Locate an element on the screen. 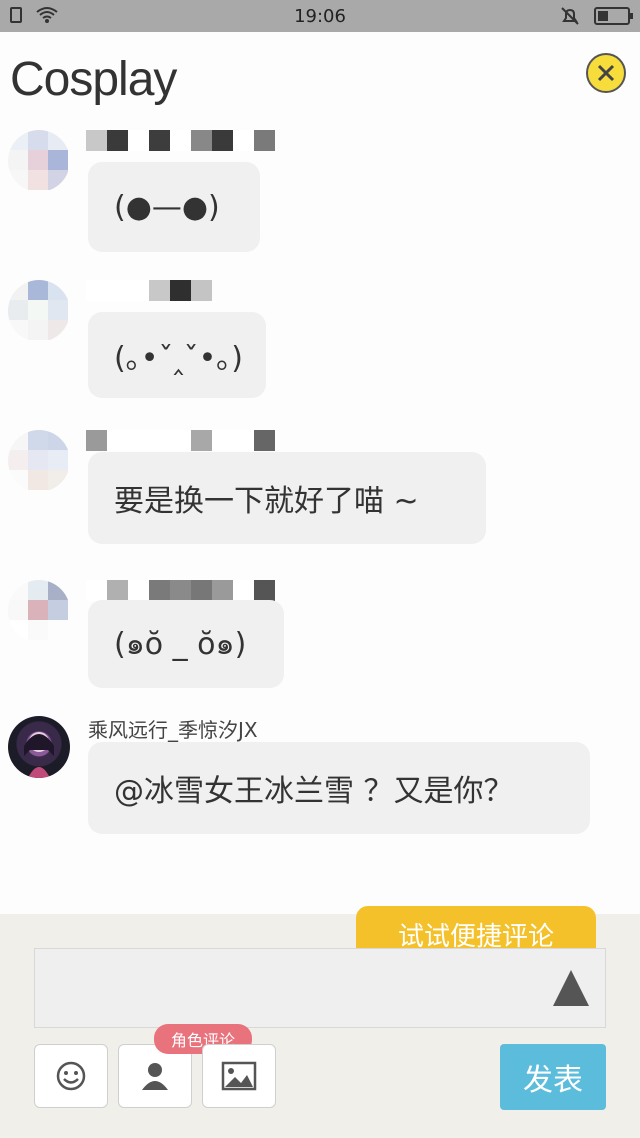 Image resolution: width=640 pixels, height=1138 pixels. publish-button: 发表 is located at coordinates (553, 1077).